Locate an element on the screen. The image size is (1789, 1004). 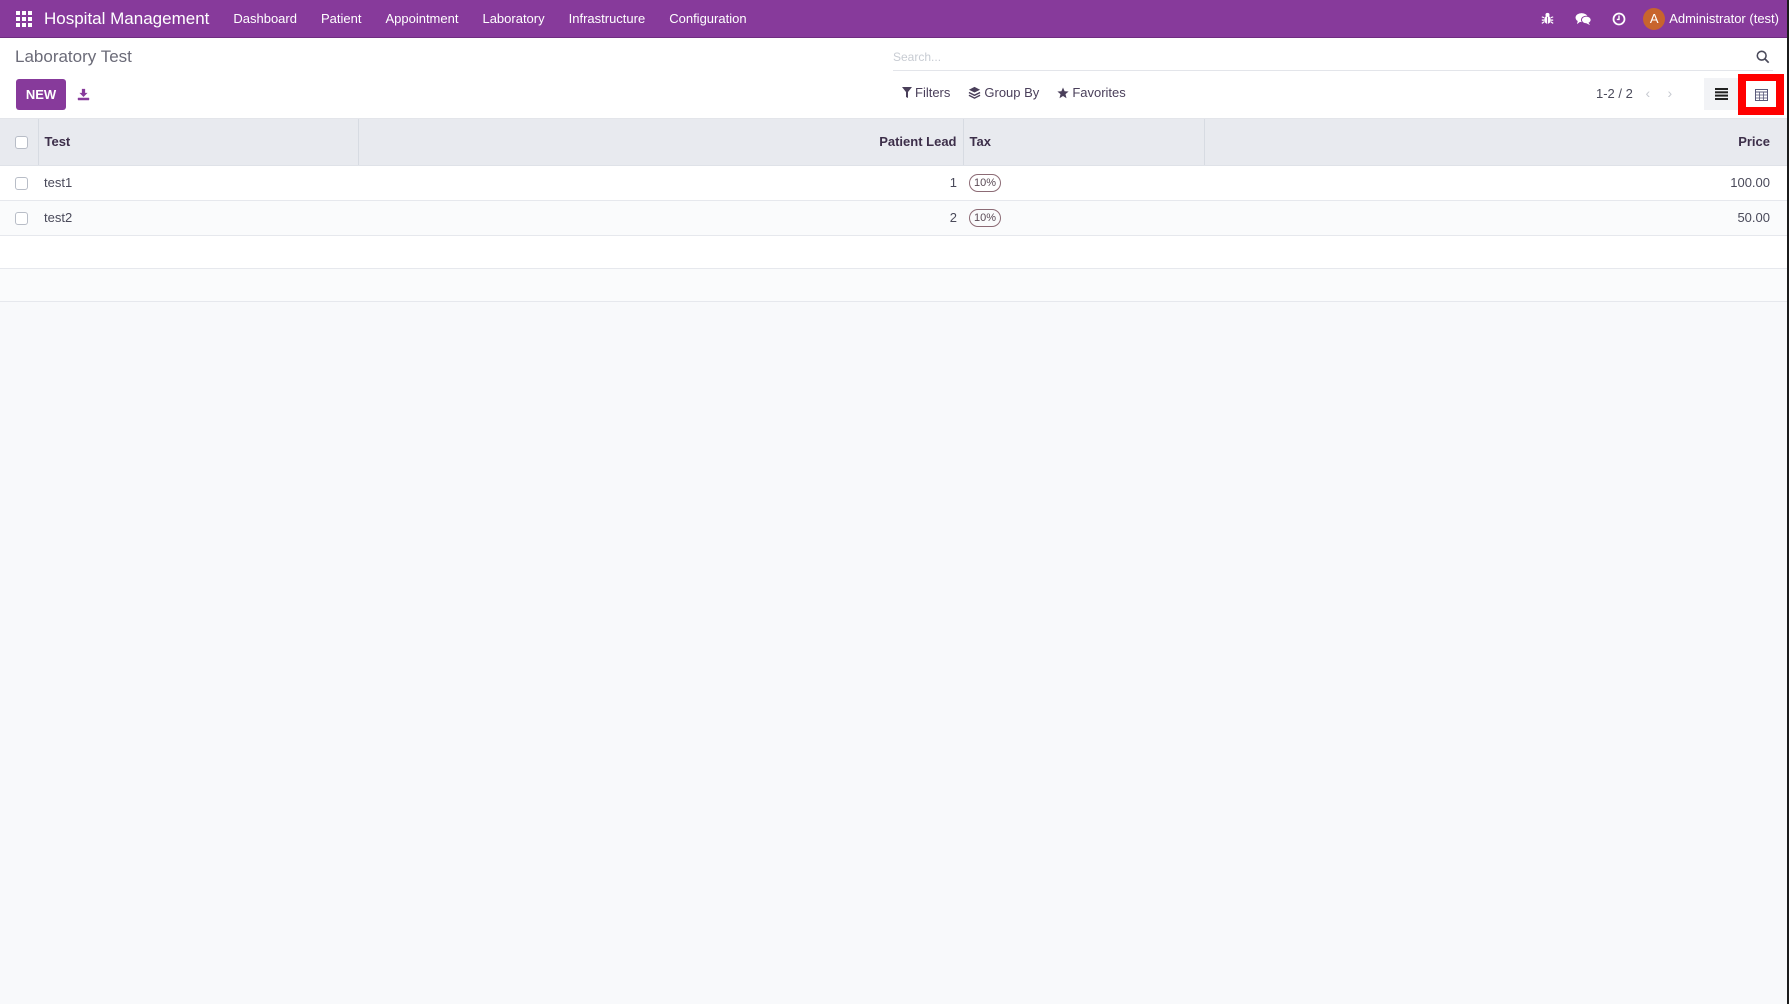
search-options: Filters Group By Favorites is located at coordinates (1014, 92).